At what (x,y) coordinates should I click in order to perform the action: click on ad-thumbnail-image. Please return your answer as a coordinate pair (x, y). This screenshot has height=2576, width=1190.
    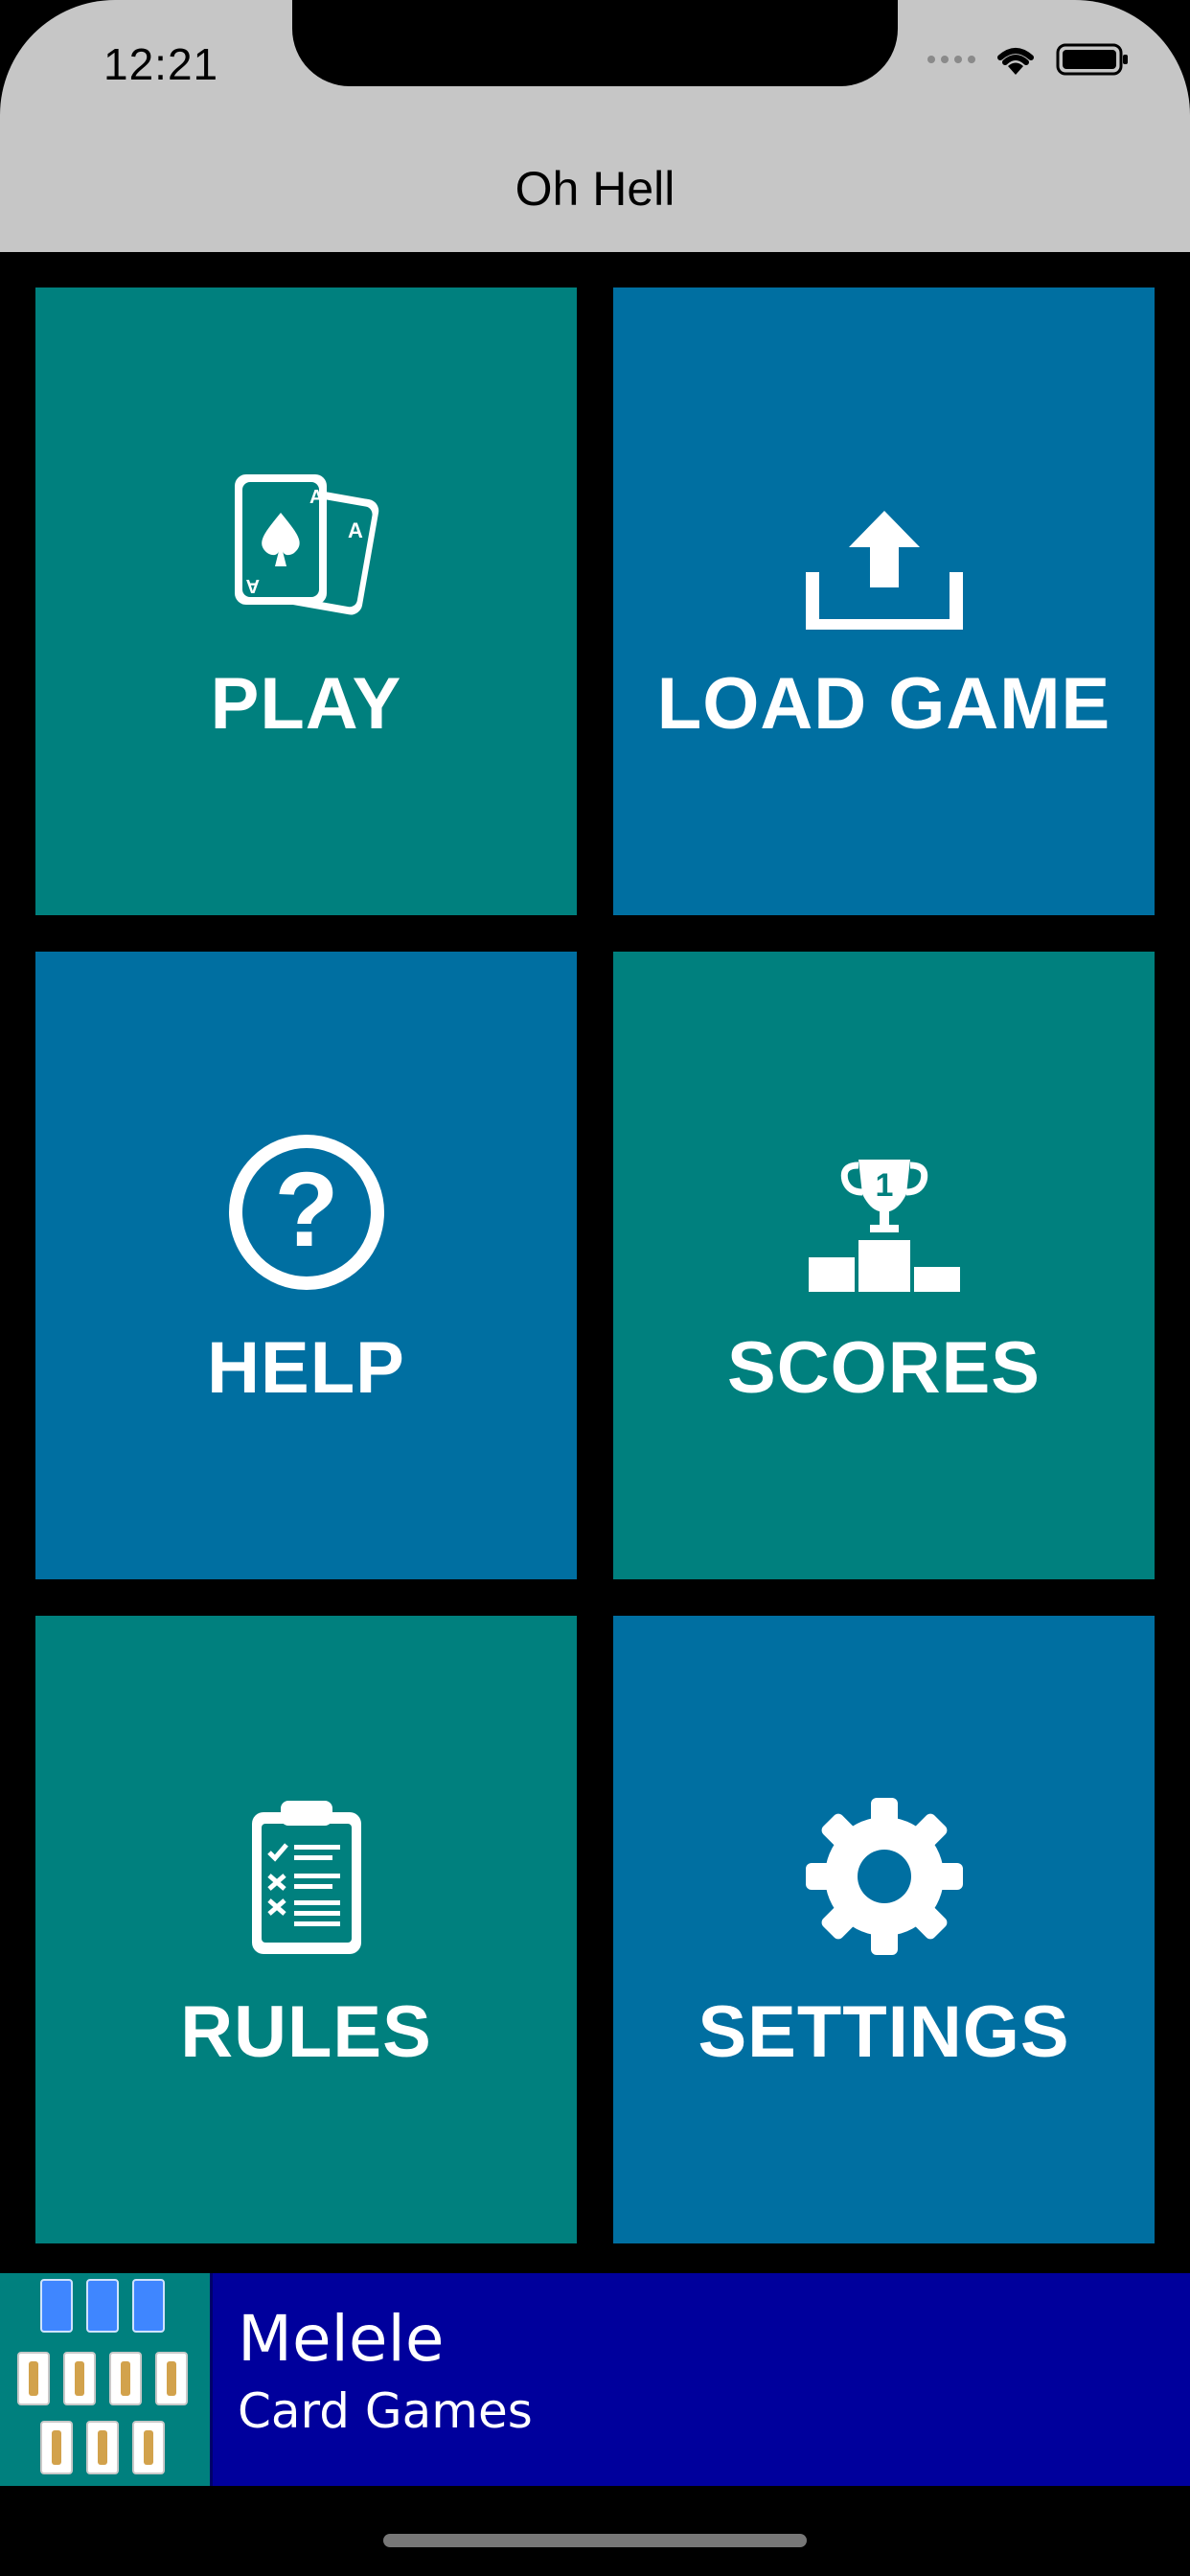
    Looking at the image, I should click on (107, 2379).